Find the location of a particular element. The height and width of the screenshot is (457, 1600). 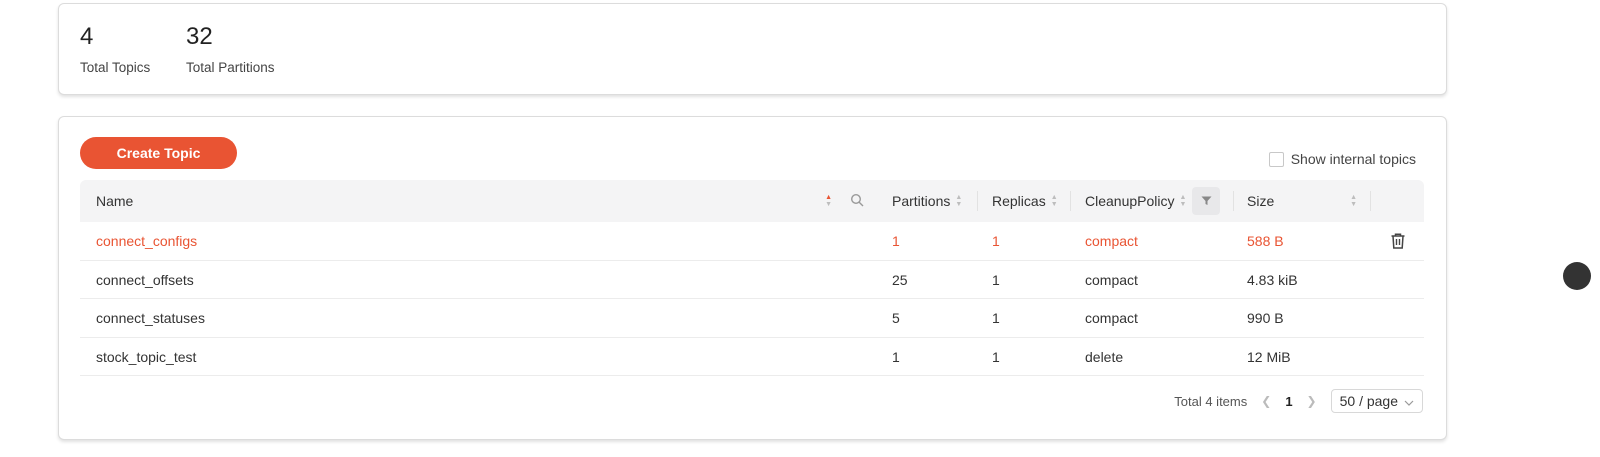

filter-icon is located at coordinates (1206, 201).